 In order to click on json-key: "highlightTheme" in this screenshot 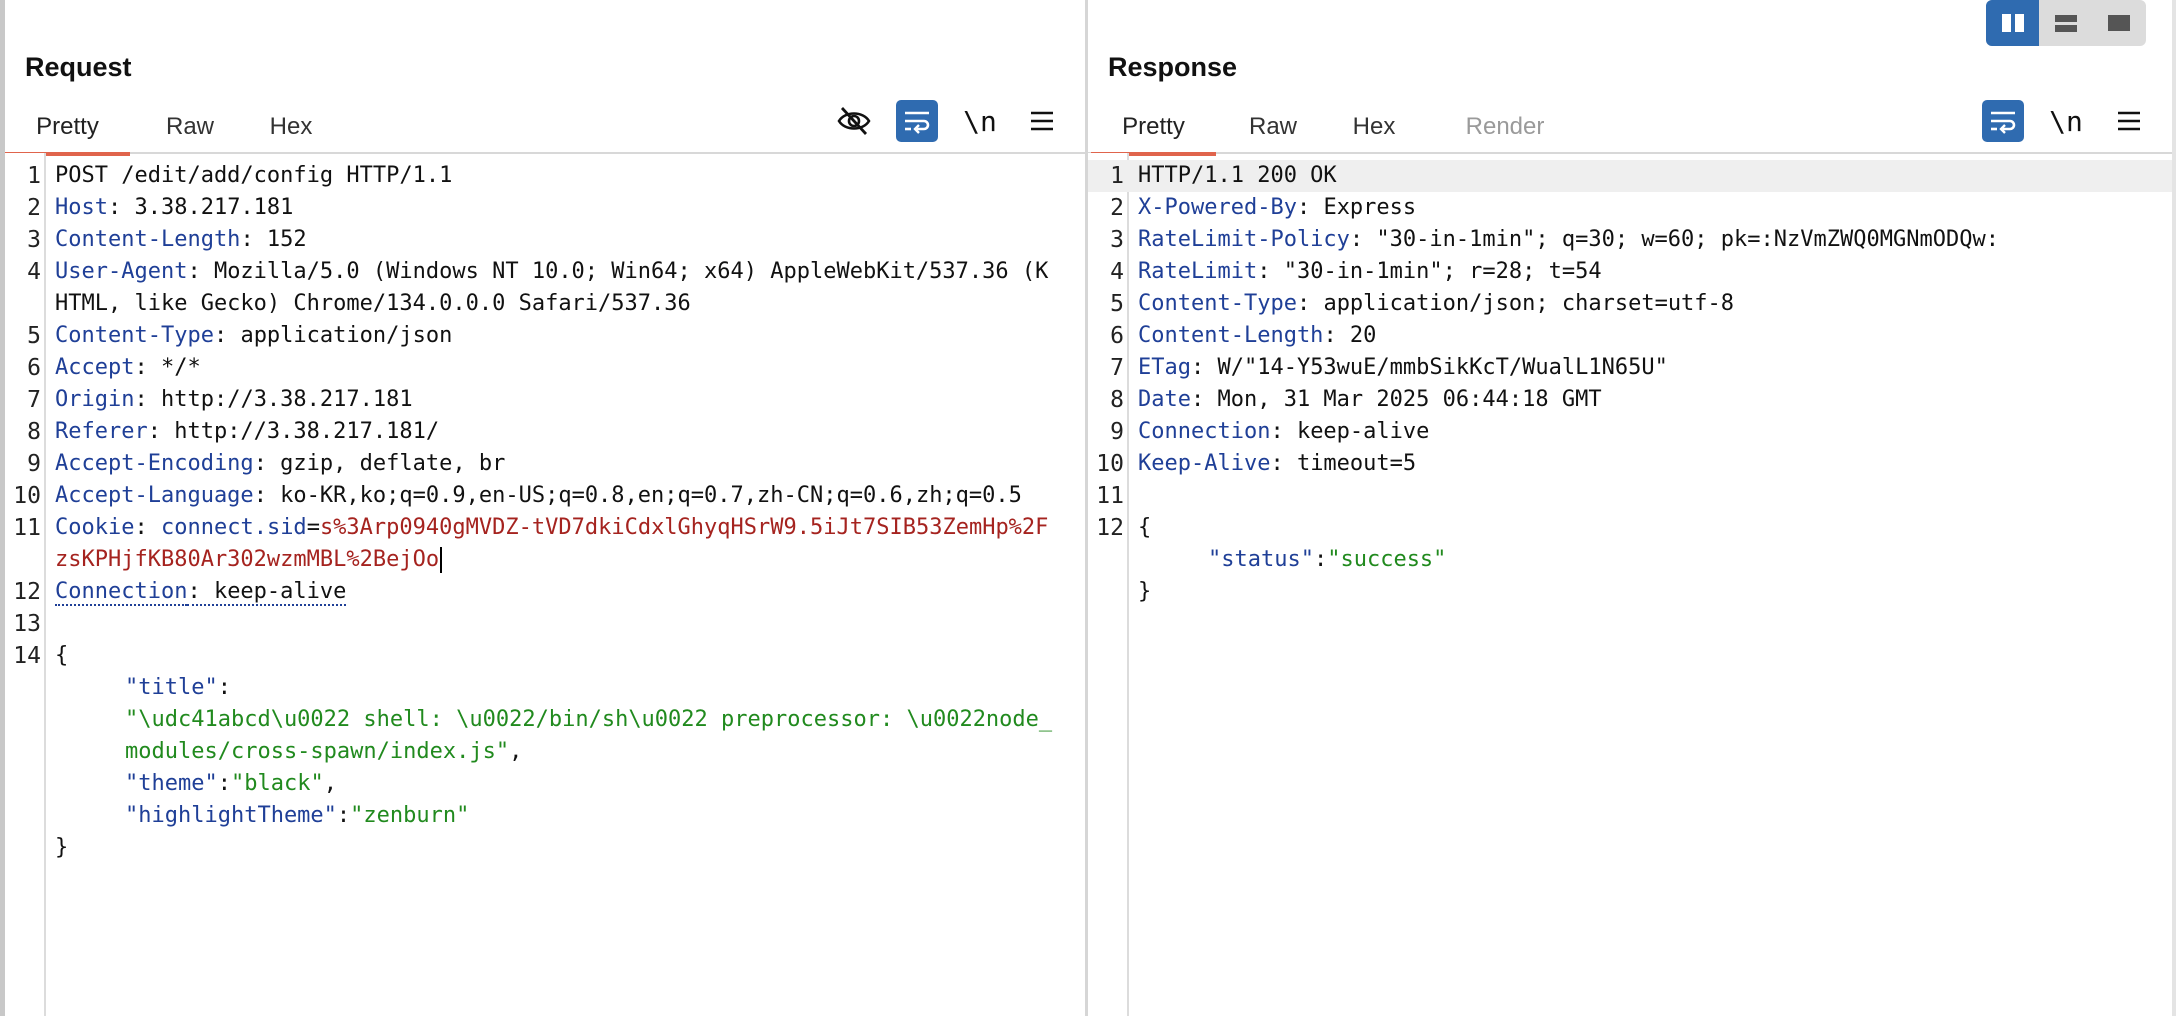, I will do `click(231, 815)`.